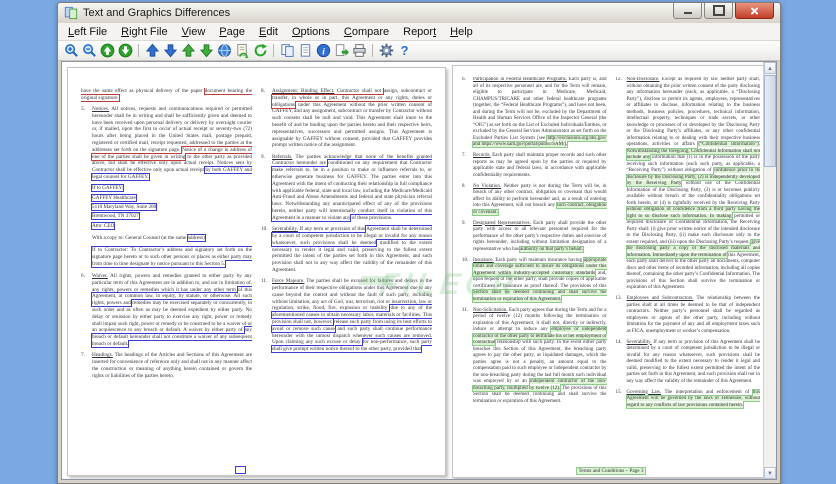 Image resolution: width=836 pixels, height=484 pixels. I want to click on menu-compare: Compare, so click(366, 32).